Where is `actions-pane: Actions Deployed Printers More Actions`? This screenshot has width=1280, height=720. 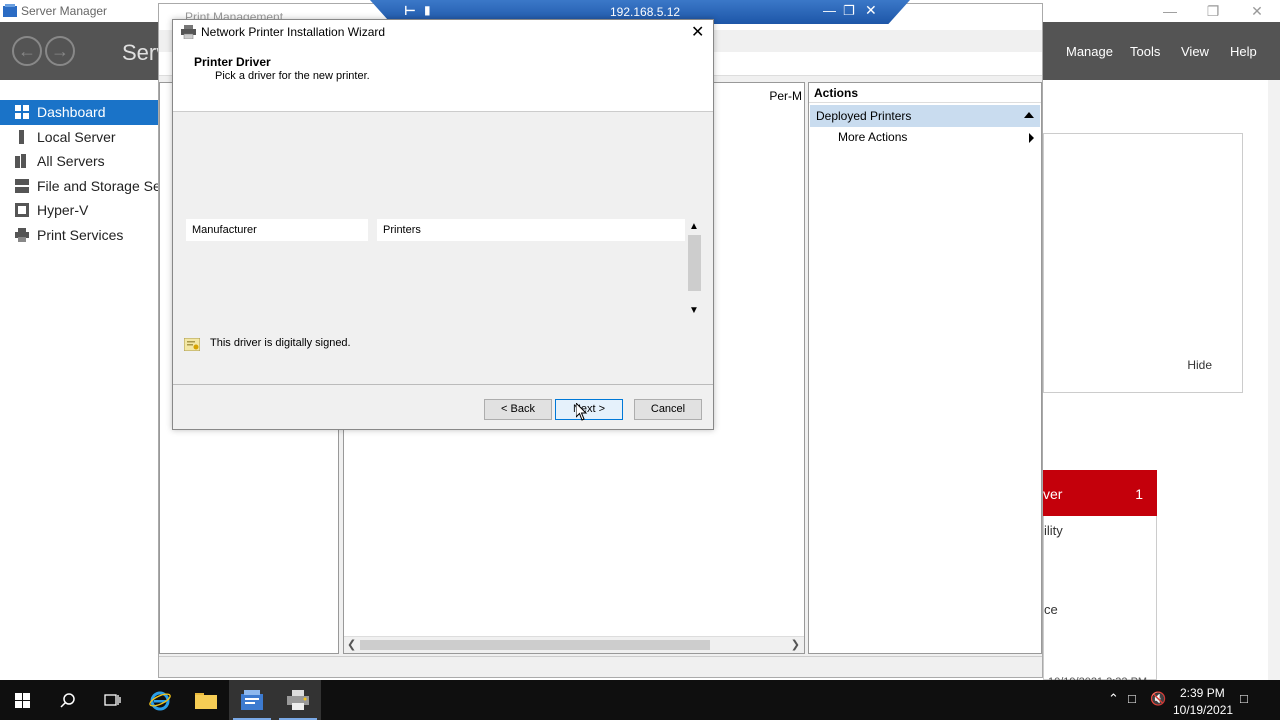 actions-pane: Actions Deployed Printers More Actions is located at coordinates (925, 368).